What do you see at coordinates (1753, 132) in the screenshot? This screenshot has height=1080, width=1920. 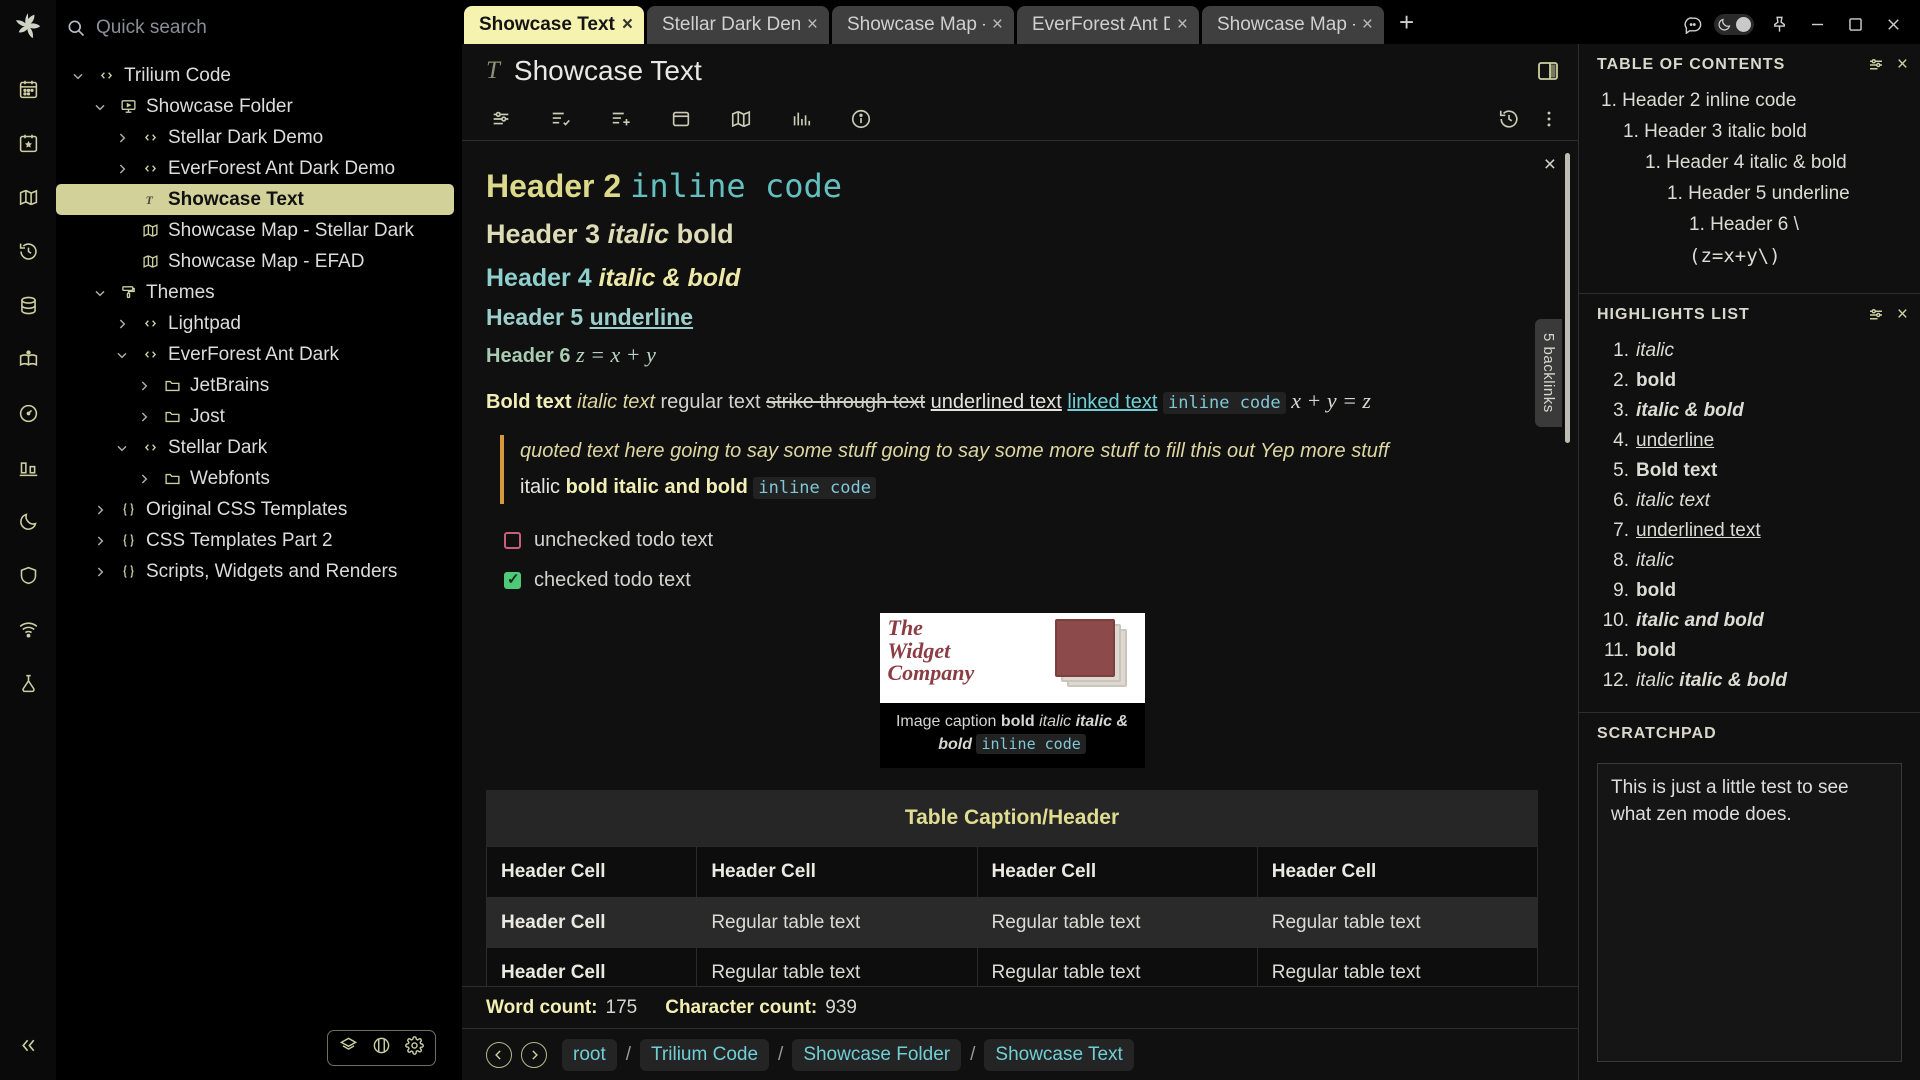 I see `toc-item: 1. Header 3 italic bold` at bounding box center [1753, 132].